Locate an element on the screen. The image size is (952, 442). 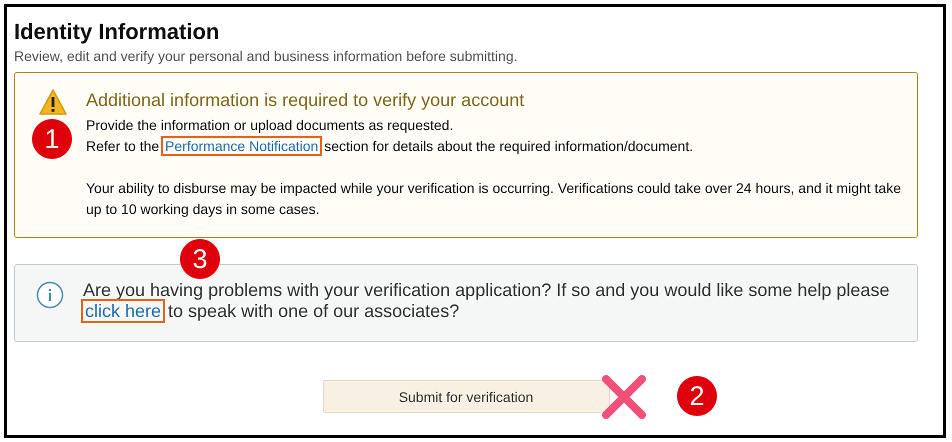
page-title: Identity Information is located at coordinates (117, 32).